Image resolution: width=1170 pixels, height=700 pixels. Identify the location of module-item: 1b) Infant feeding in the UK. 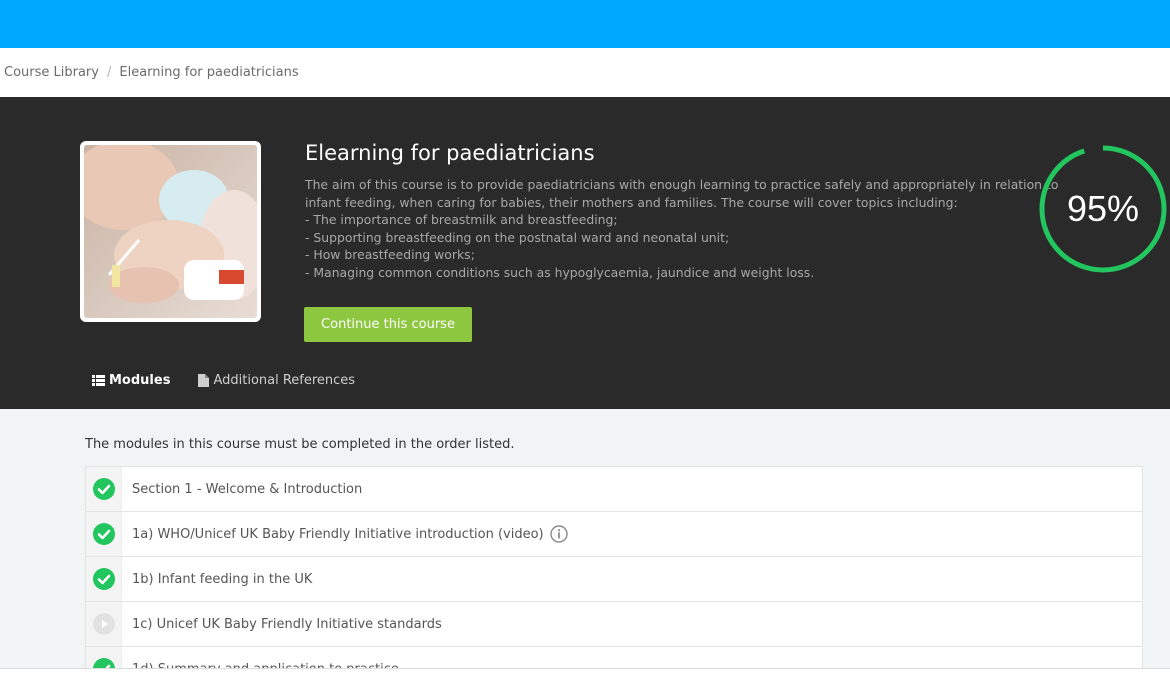
(614, 579).